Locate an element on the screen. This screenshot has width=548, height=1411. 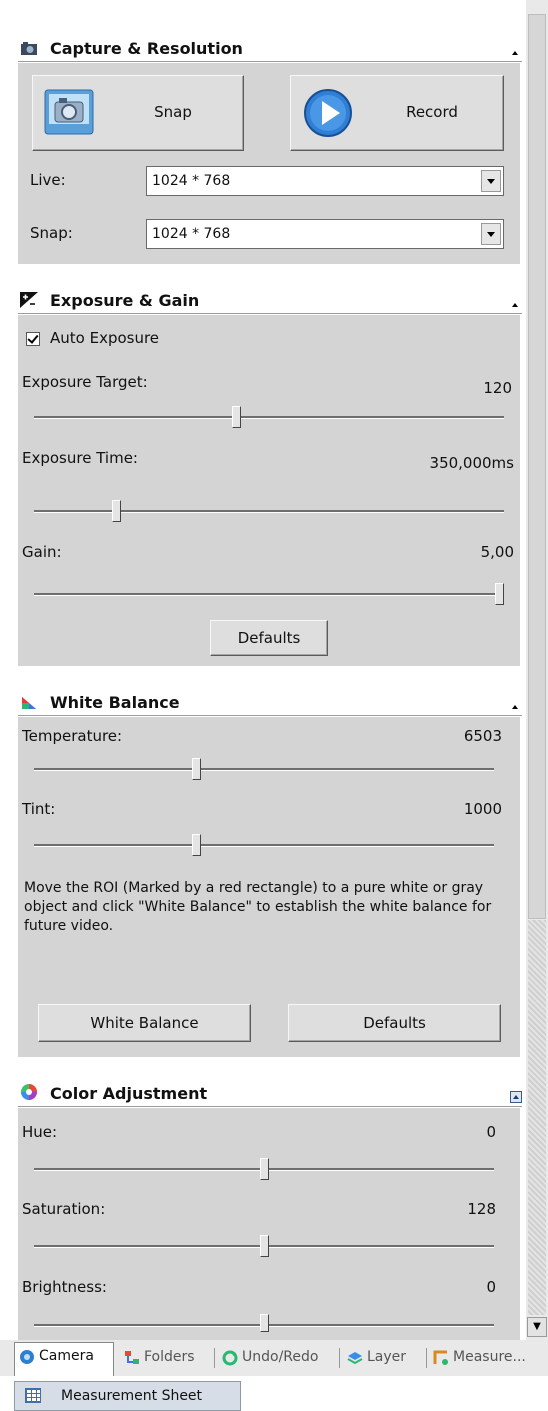
tab-folders: Folders is located at coordinates (165, 1358).